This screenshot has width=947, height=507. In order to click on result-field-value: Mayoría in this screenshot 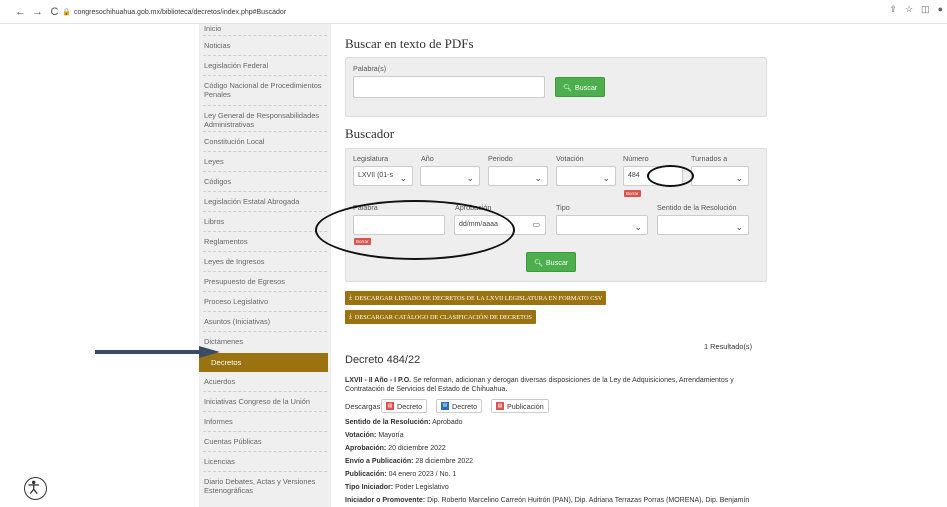, I will do `click(391, 435)`.